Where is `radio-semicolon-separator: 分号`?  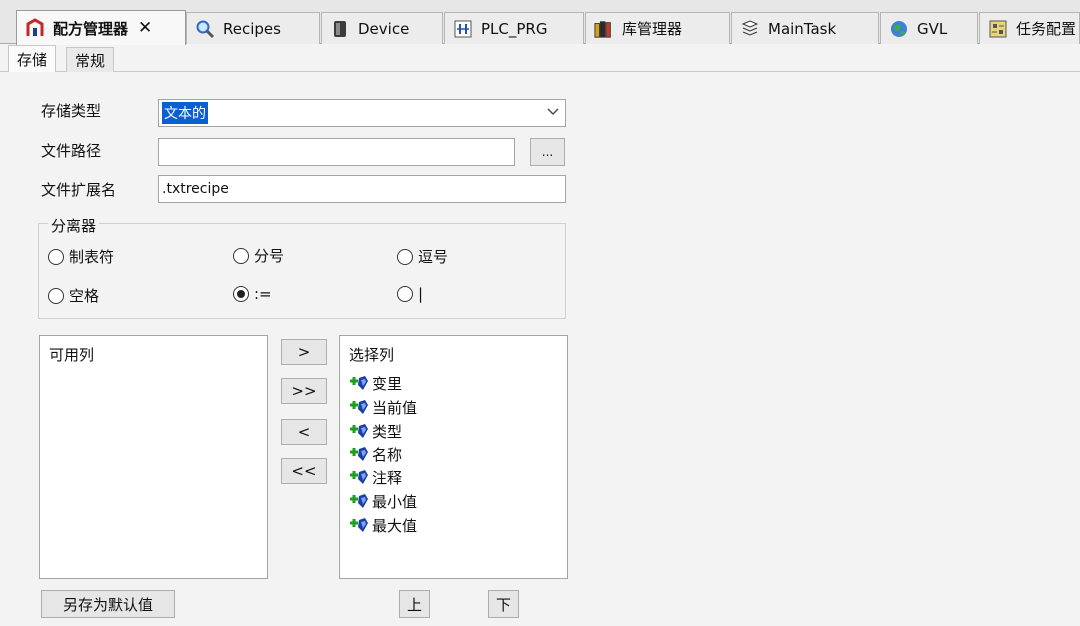
radio-semicolon-separator: 分号 is located at coordinates (258, 255).